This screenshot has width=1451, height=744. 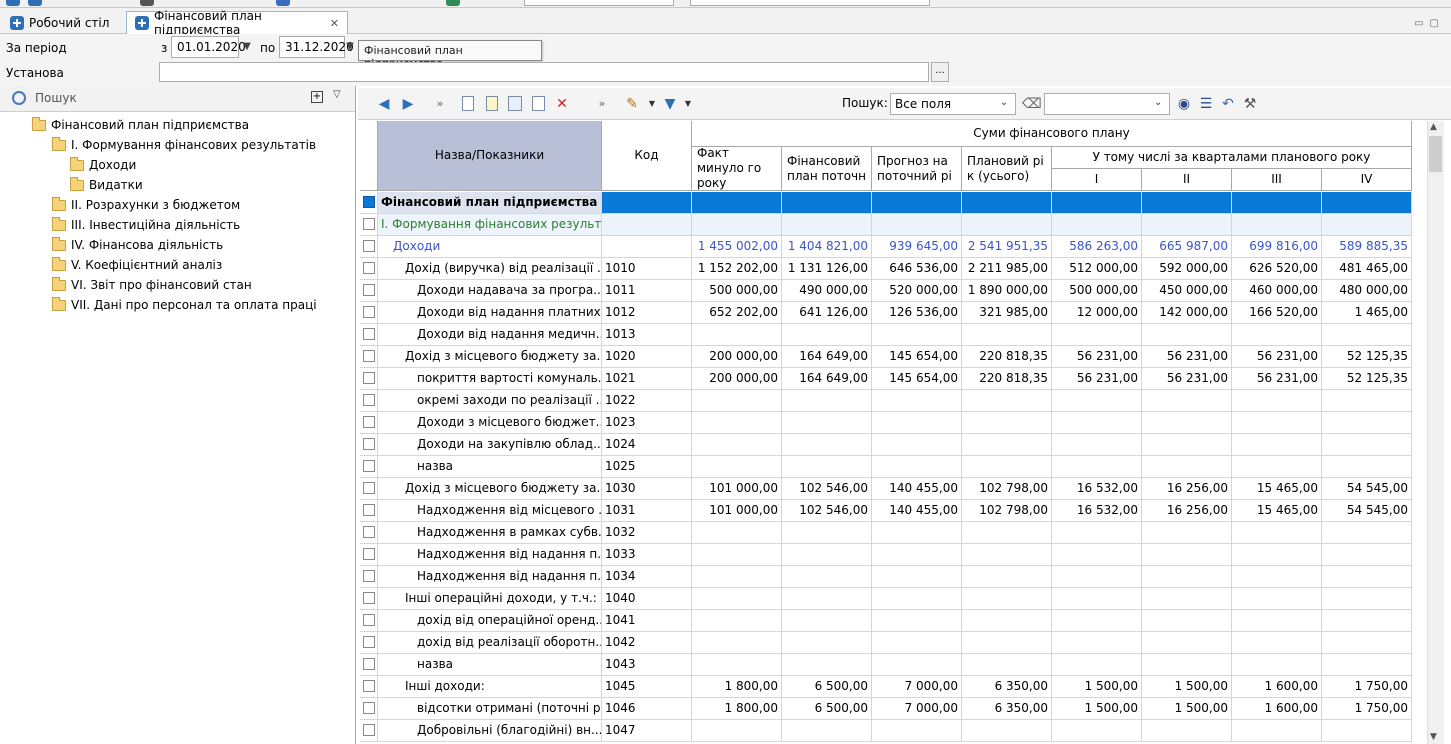 What do you see at coordinates (140, 125) in the screenshot?
I see `tree-item: Фінансовий план підприємства` at bounding box center [140, 125].